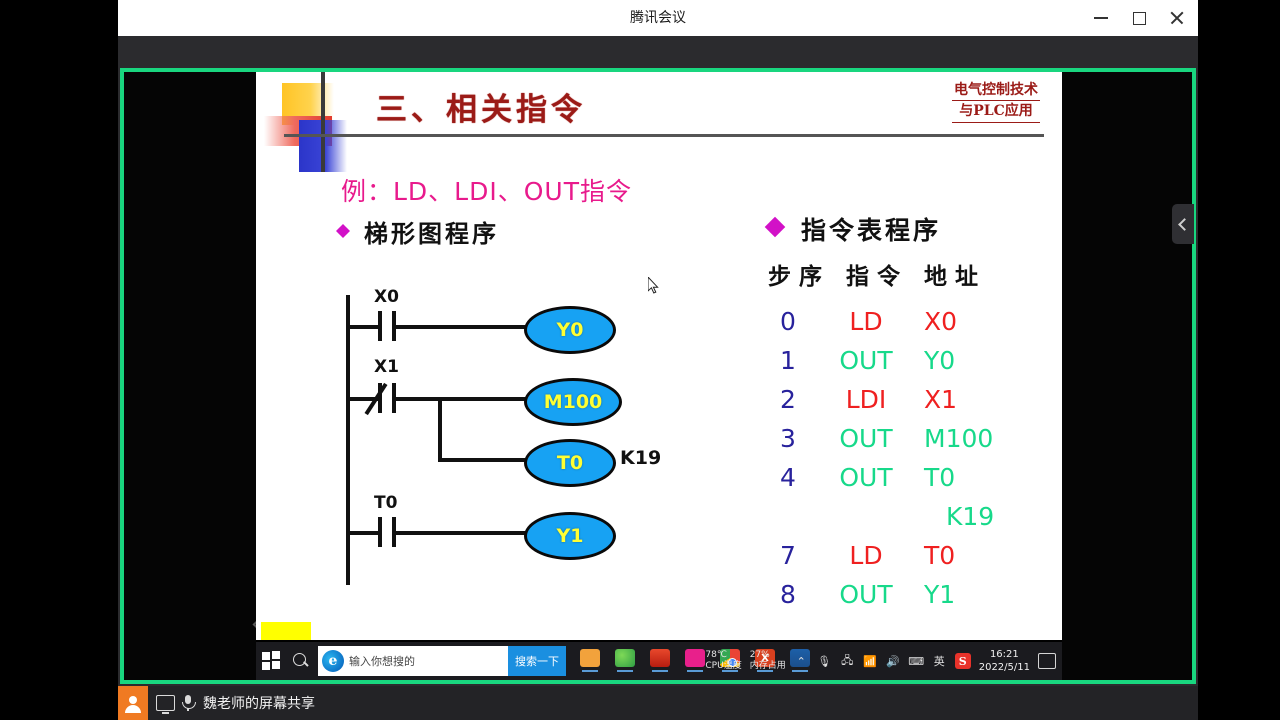 This screenshot has width=1280, height=720. What do you see at coordinates (333, 661) in the screenshot?
I see `edge-icon: e` at bounding box center [333, 661].